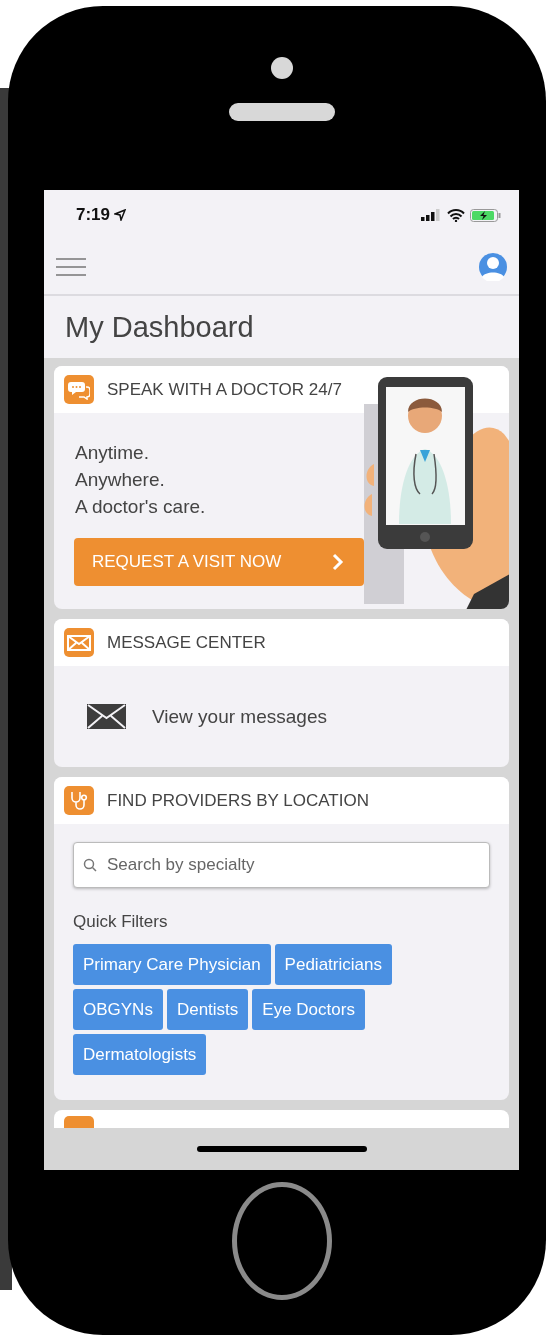  Describe the element at coordinates (118, 1009) in the screenshot. I see `filter-chip: OBGYNs` at that location.